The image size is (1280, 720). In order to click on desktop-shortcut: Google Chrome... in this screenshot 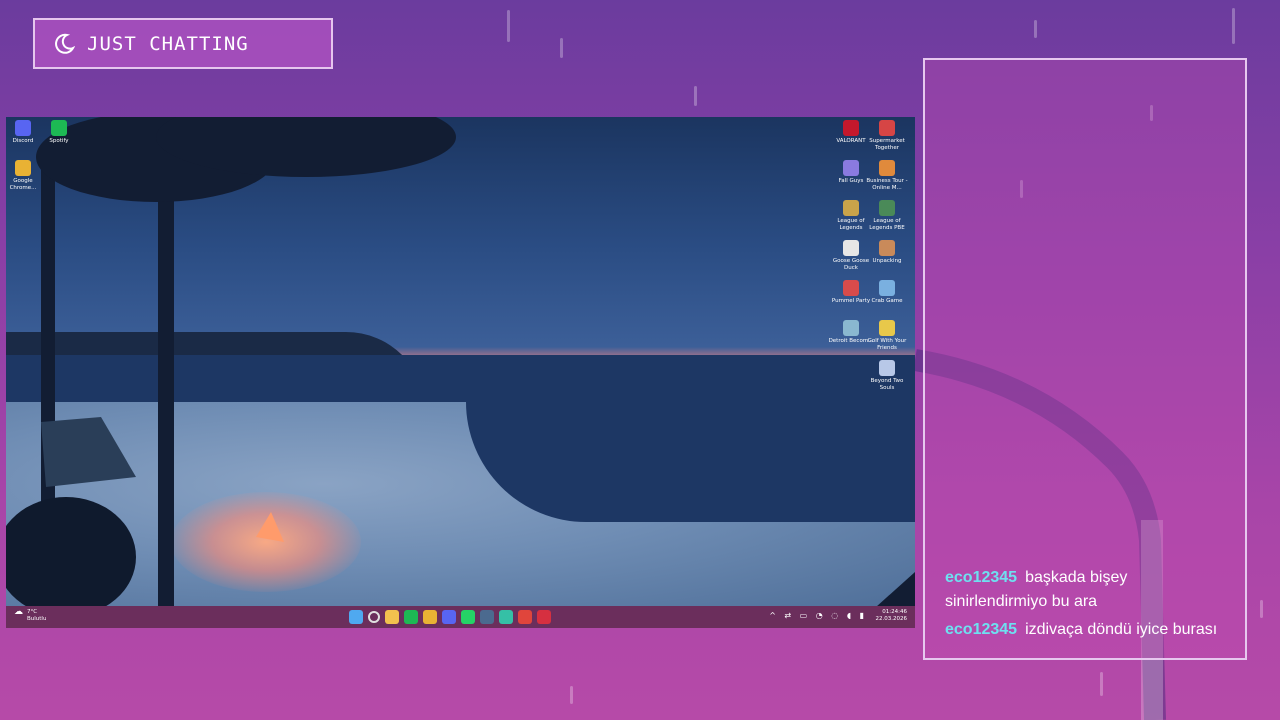, I will do `click(26, 176)`.